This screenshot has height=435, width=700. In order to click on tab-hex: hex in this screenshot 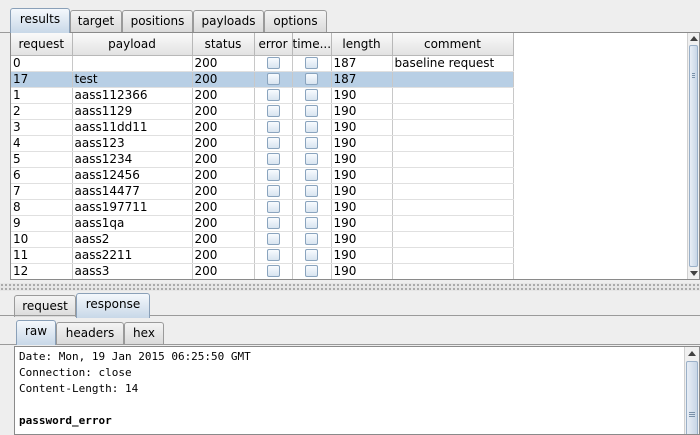, I will do `click(144, 333)`.